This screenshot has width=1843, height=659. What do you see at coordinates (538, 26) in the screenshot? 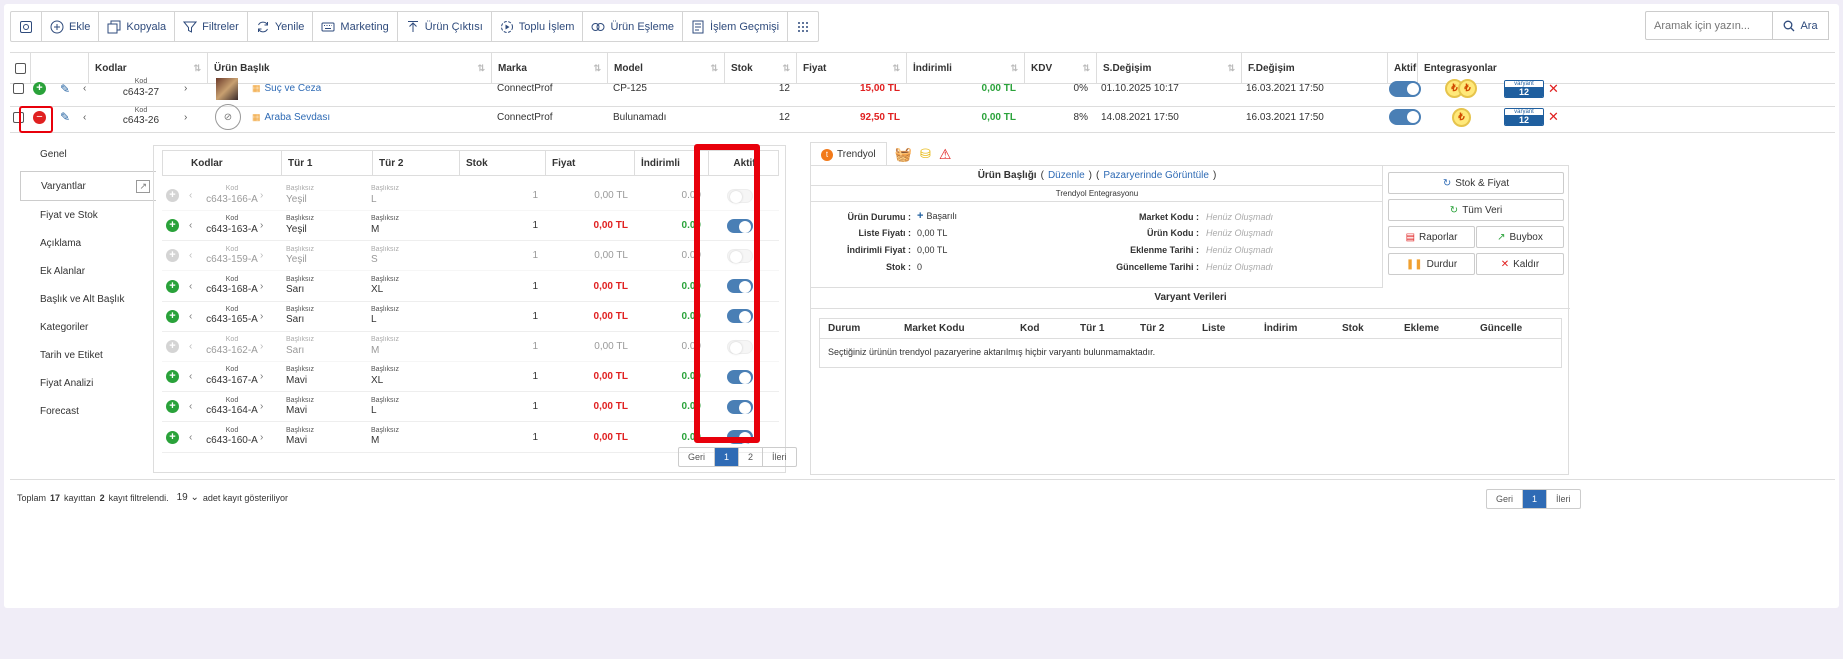
I see `batch-operation-button: Toplu İşlem` at bounding box center [538, 26].